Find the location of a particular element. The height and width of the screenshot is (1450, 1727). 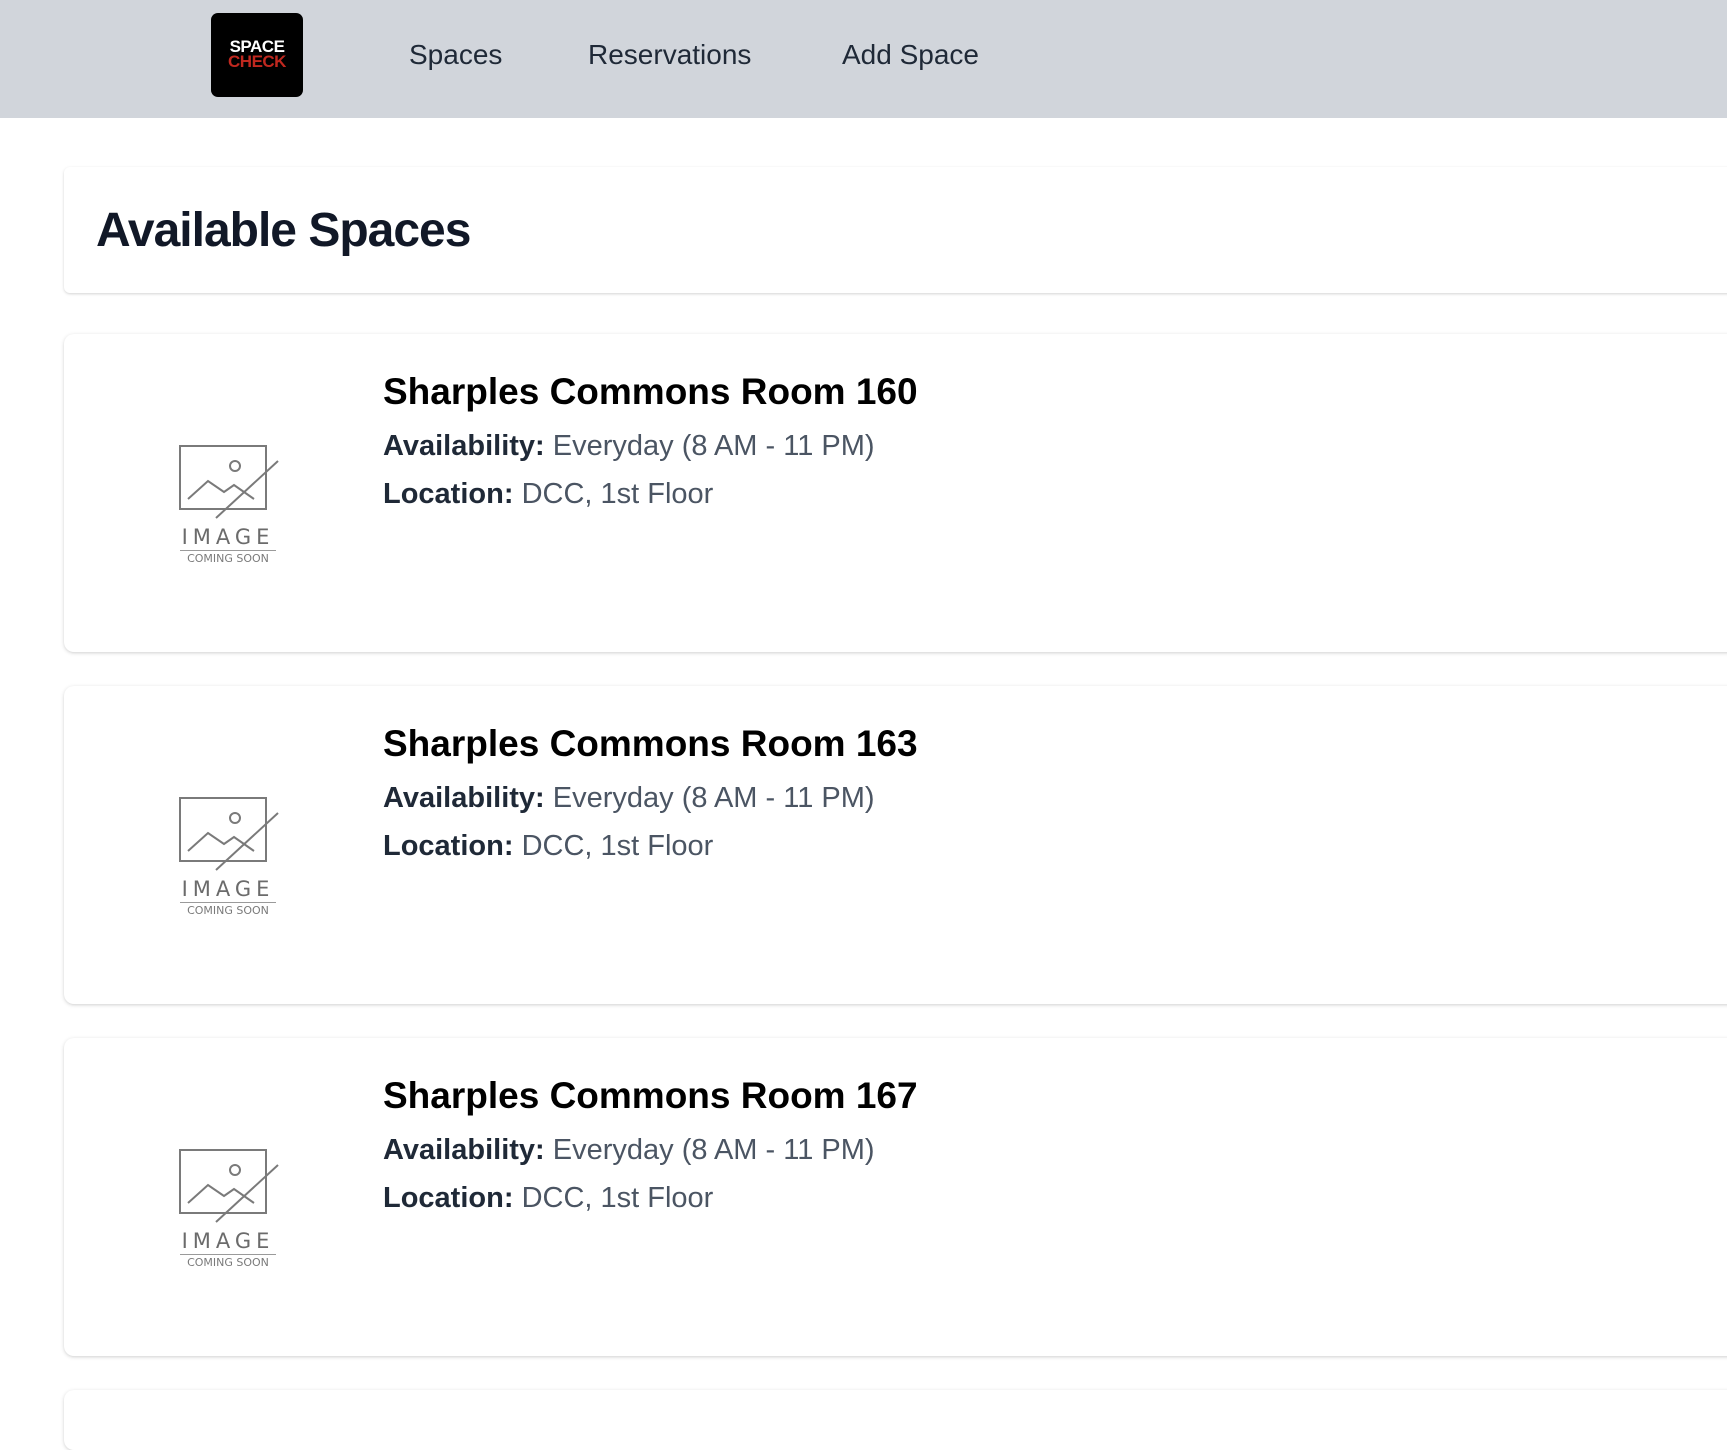

space-name: Sharples Commons Room 167 is located at coordinates (650, 1096).